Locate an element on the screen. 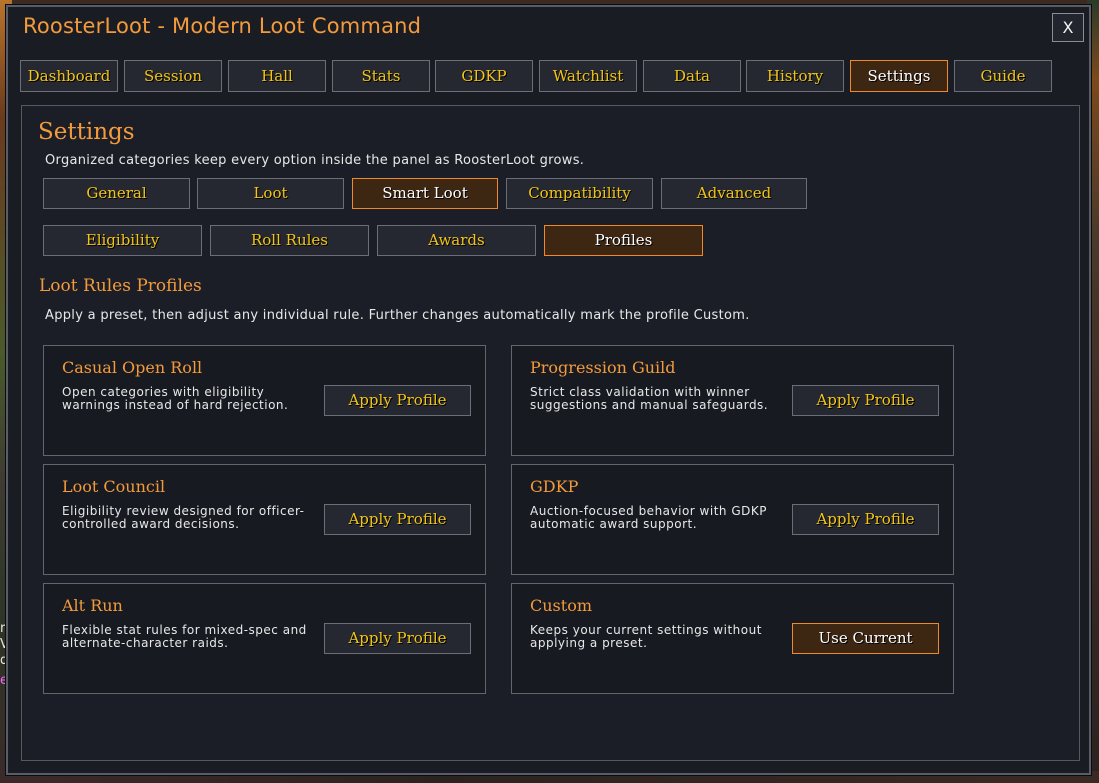  tab-settings: Settings is located at coordinates (899, 76).